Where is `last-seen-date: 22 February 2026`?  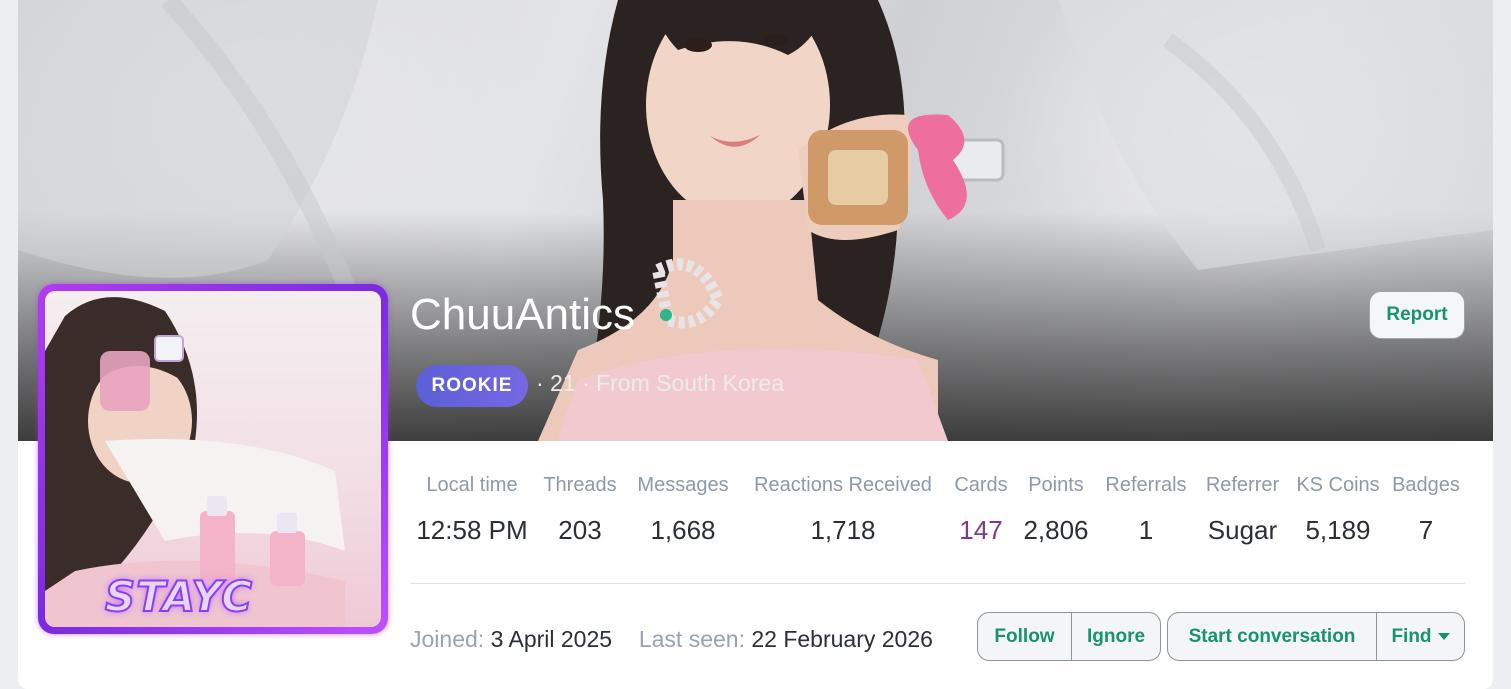
last-seen-date: 22 February 2026 is located at coordinates (842, 639).